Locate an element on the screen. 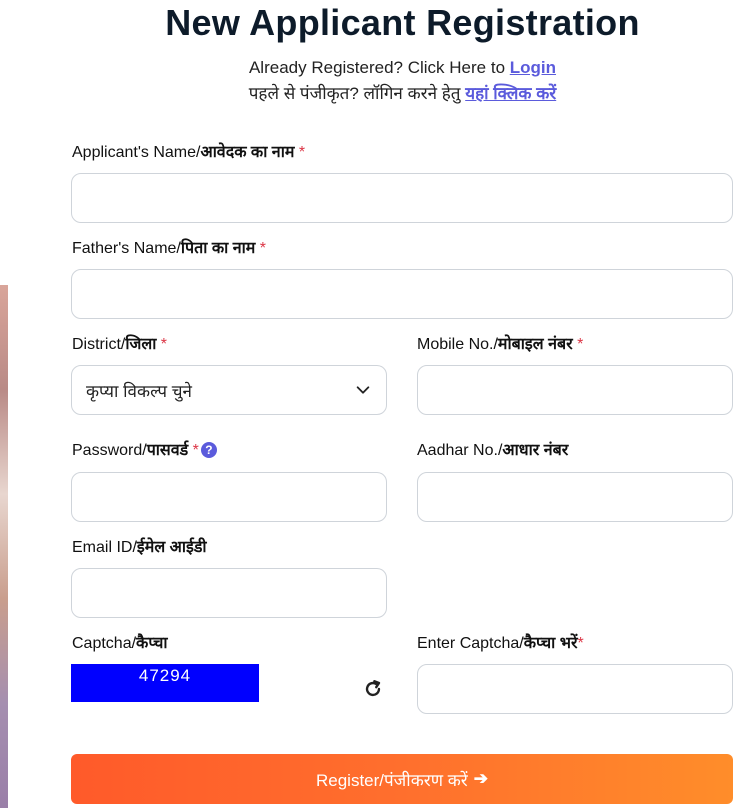 Image resolution: width=750 pixels, height=808 pixels. enter-captcha-label: Enter Captcha/कैप्चा भरें* is located at coordinates (500, 642).